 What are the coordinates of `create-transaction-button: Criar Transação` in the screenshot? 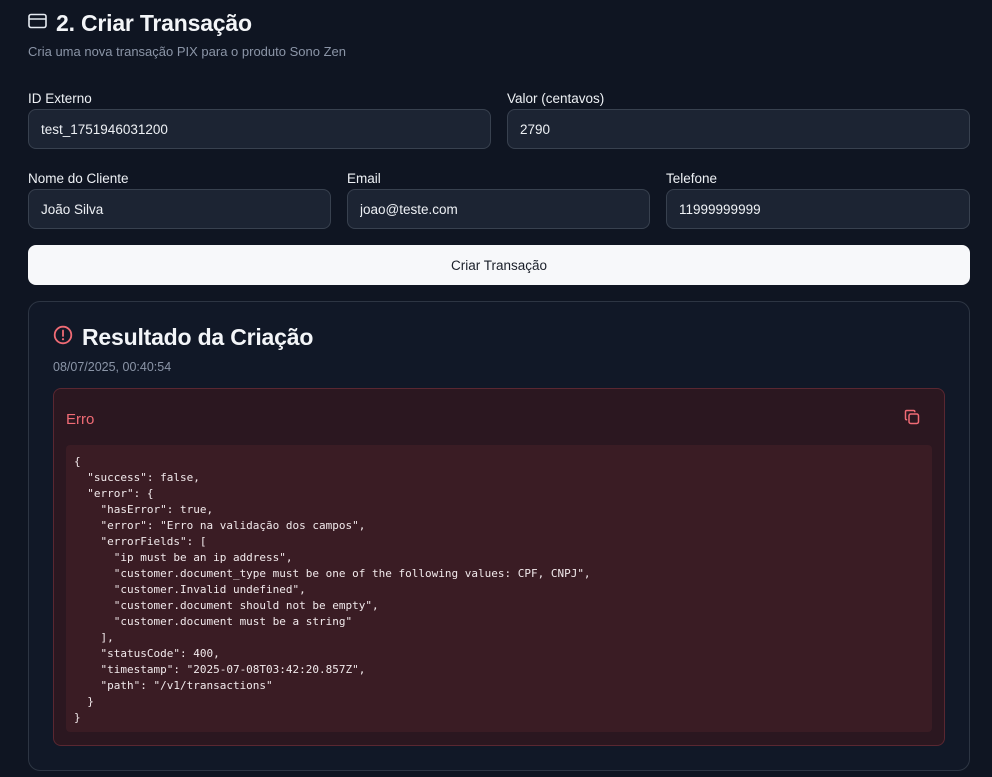 It's located at (499, 265).